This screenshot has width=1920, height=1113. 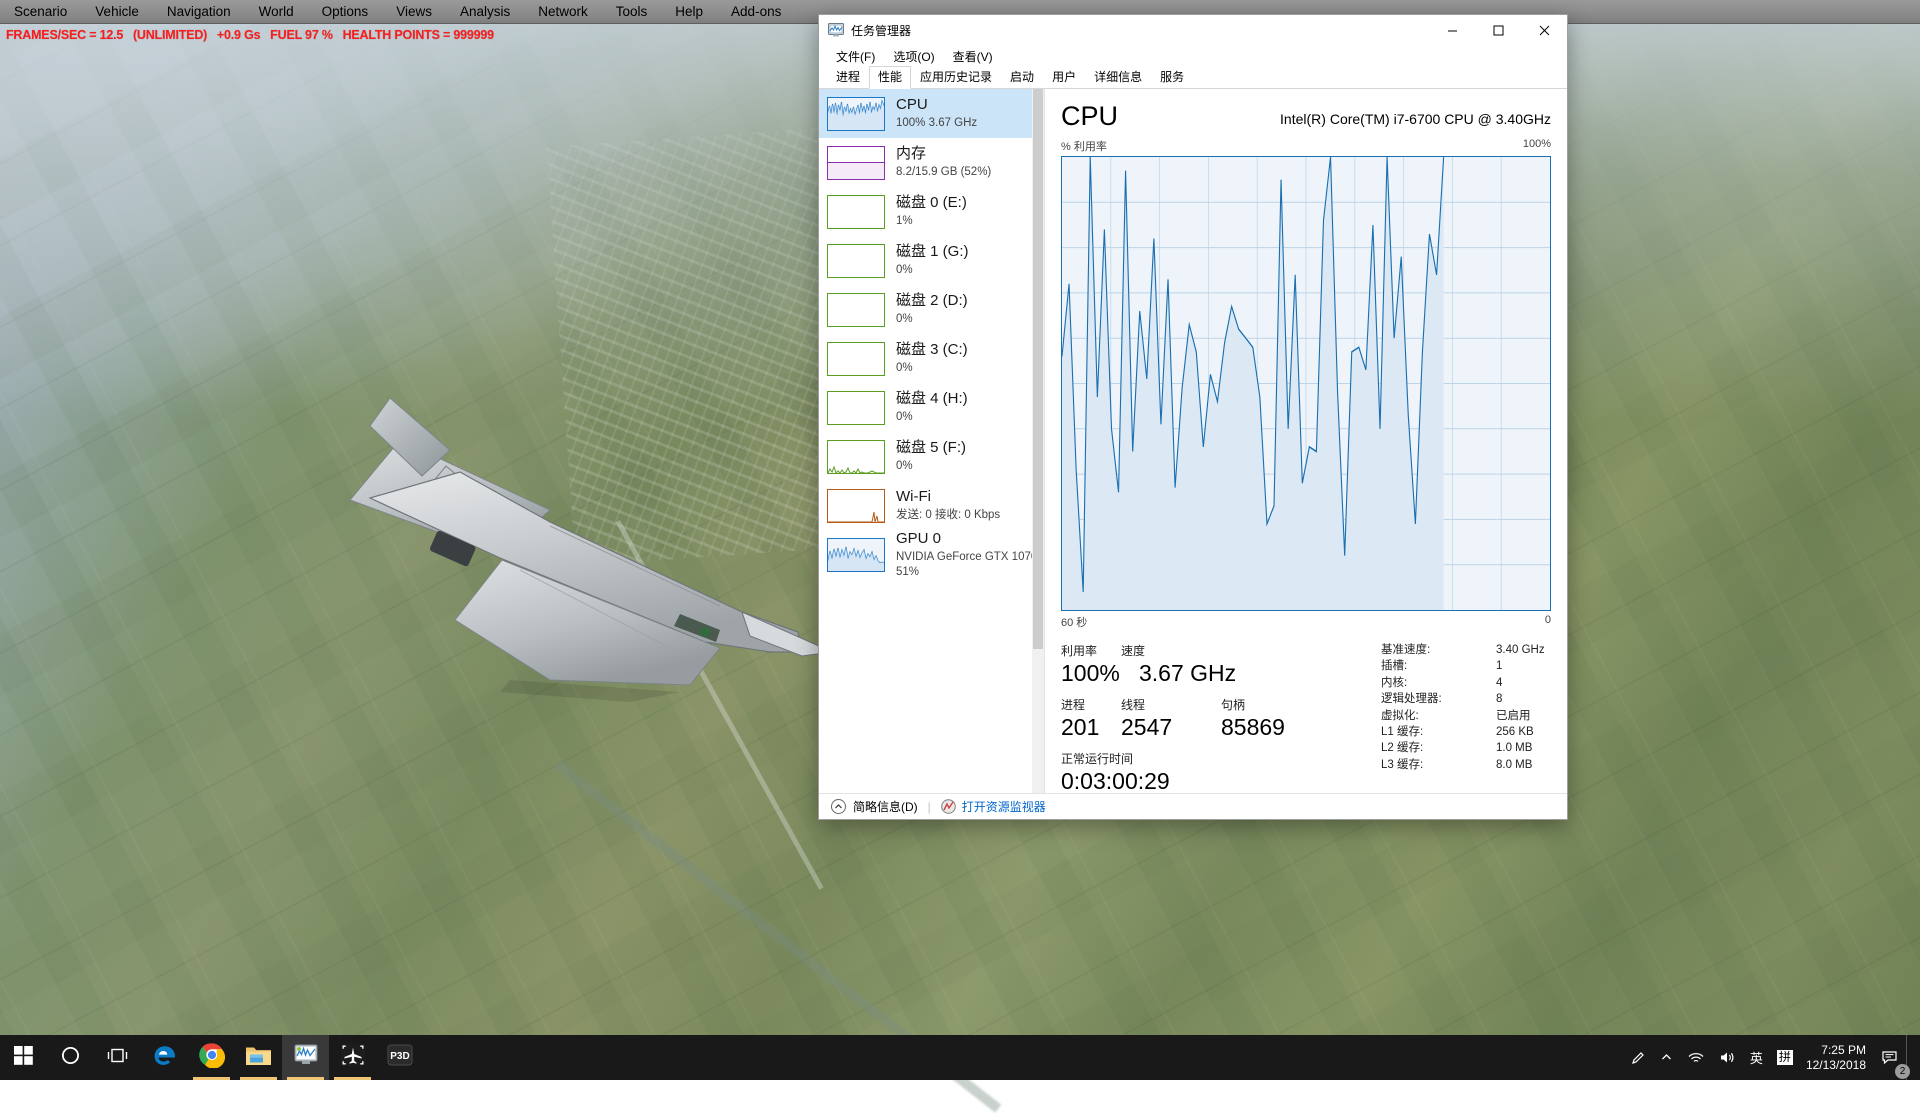 I want to click on volume-tray-icon, so click(x=1727, y=1057).